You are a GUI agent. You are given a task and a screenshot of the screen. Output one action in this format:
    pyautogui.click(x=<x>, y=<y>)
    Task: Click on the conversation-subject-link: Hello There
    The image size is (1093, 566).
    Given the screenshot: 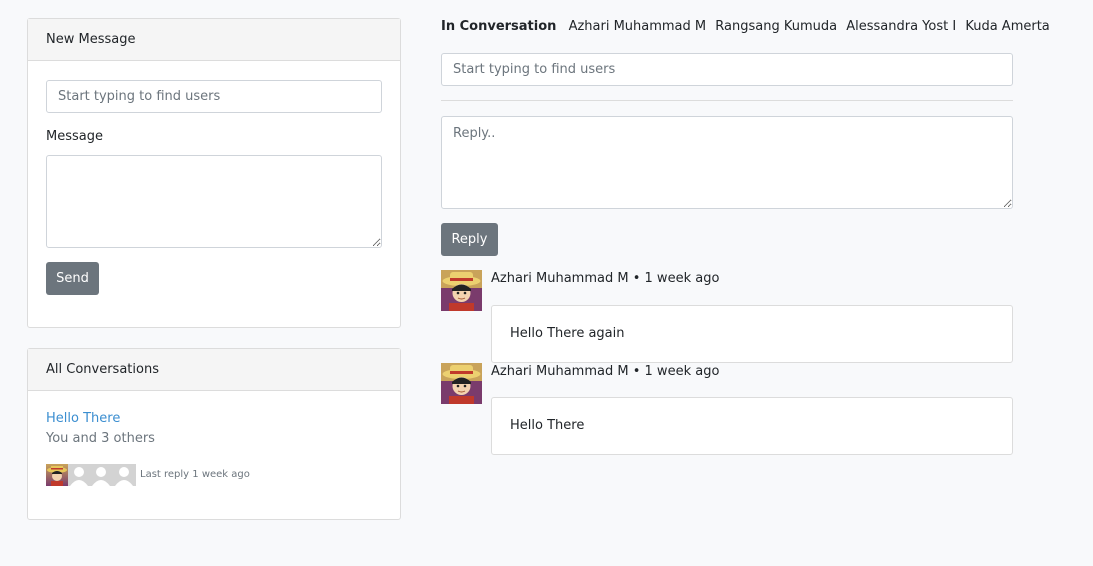 What is the action you would take?
    pyautogui.click(x=83, y=418)
    